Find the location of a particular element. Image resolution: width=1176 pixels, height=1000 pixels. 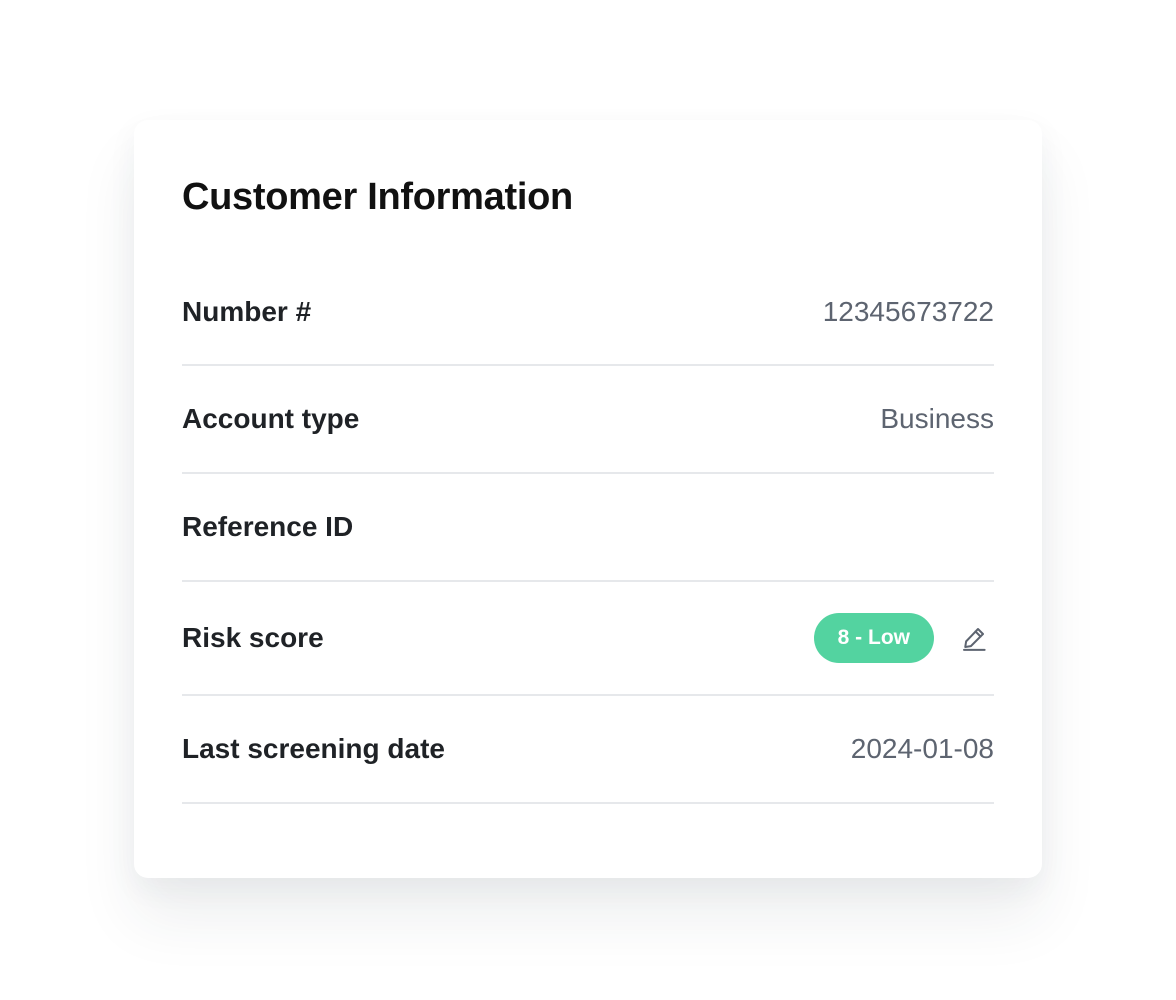

number-label: Number # is located at coordinates (247, 311).